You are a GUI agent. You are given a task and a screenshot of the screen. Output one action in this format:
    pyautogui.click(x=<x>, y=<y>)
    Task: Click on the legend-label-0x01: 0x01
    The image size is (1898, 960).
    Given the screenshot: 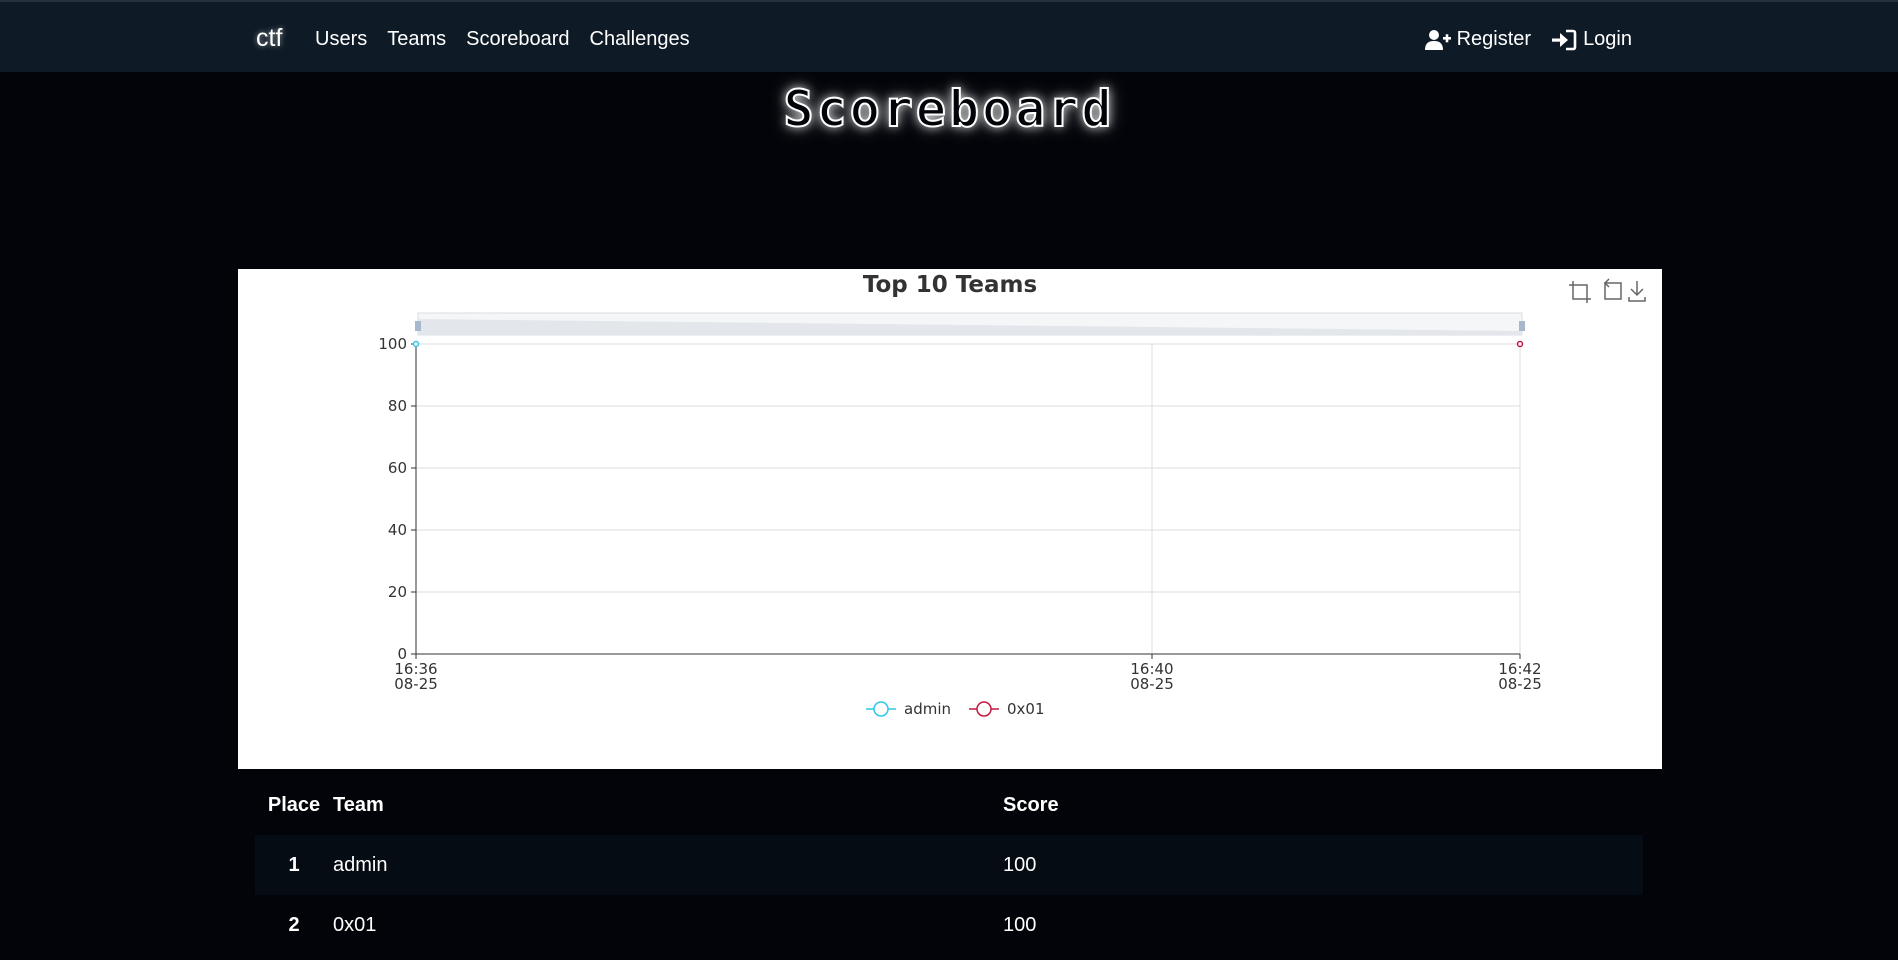 What is the action you would take?
    pyautogui.click(x=1026, y=709)
    